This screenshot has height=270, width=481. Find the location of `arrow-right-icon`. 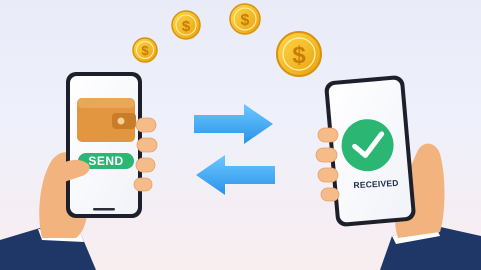

arrow-right-icon is located at coordinates (233, 124).